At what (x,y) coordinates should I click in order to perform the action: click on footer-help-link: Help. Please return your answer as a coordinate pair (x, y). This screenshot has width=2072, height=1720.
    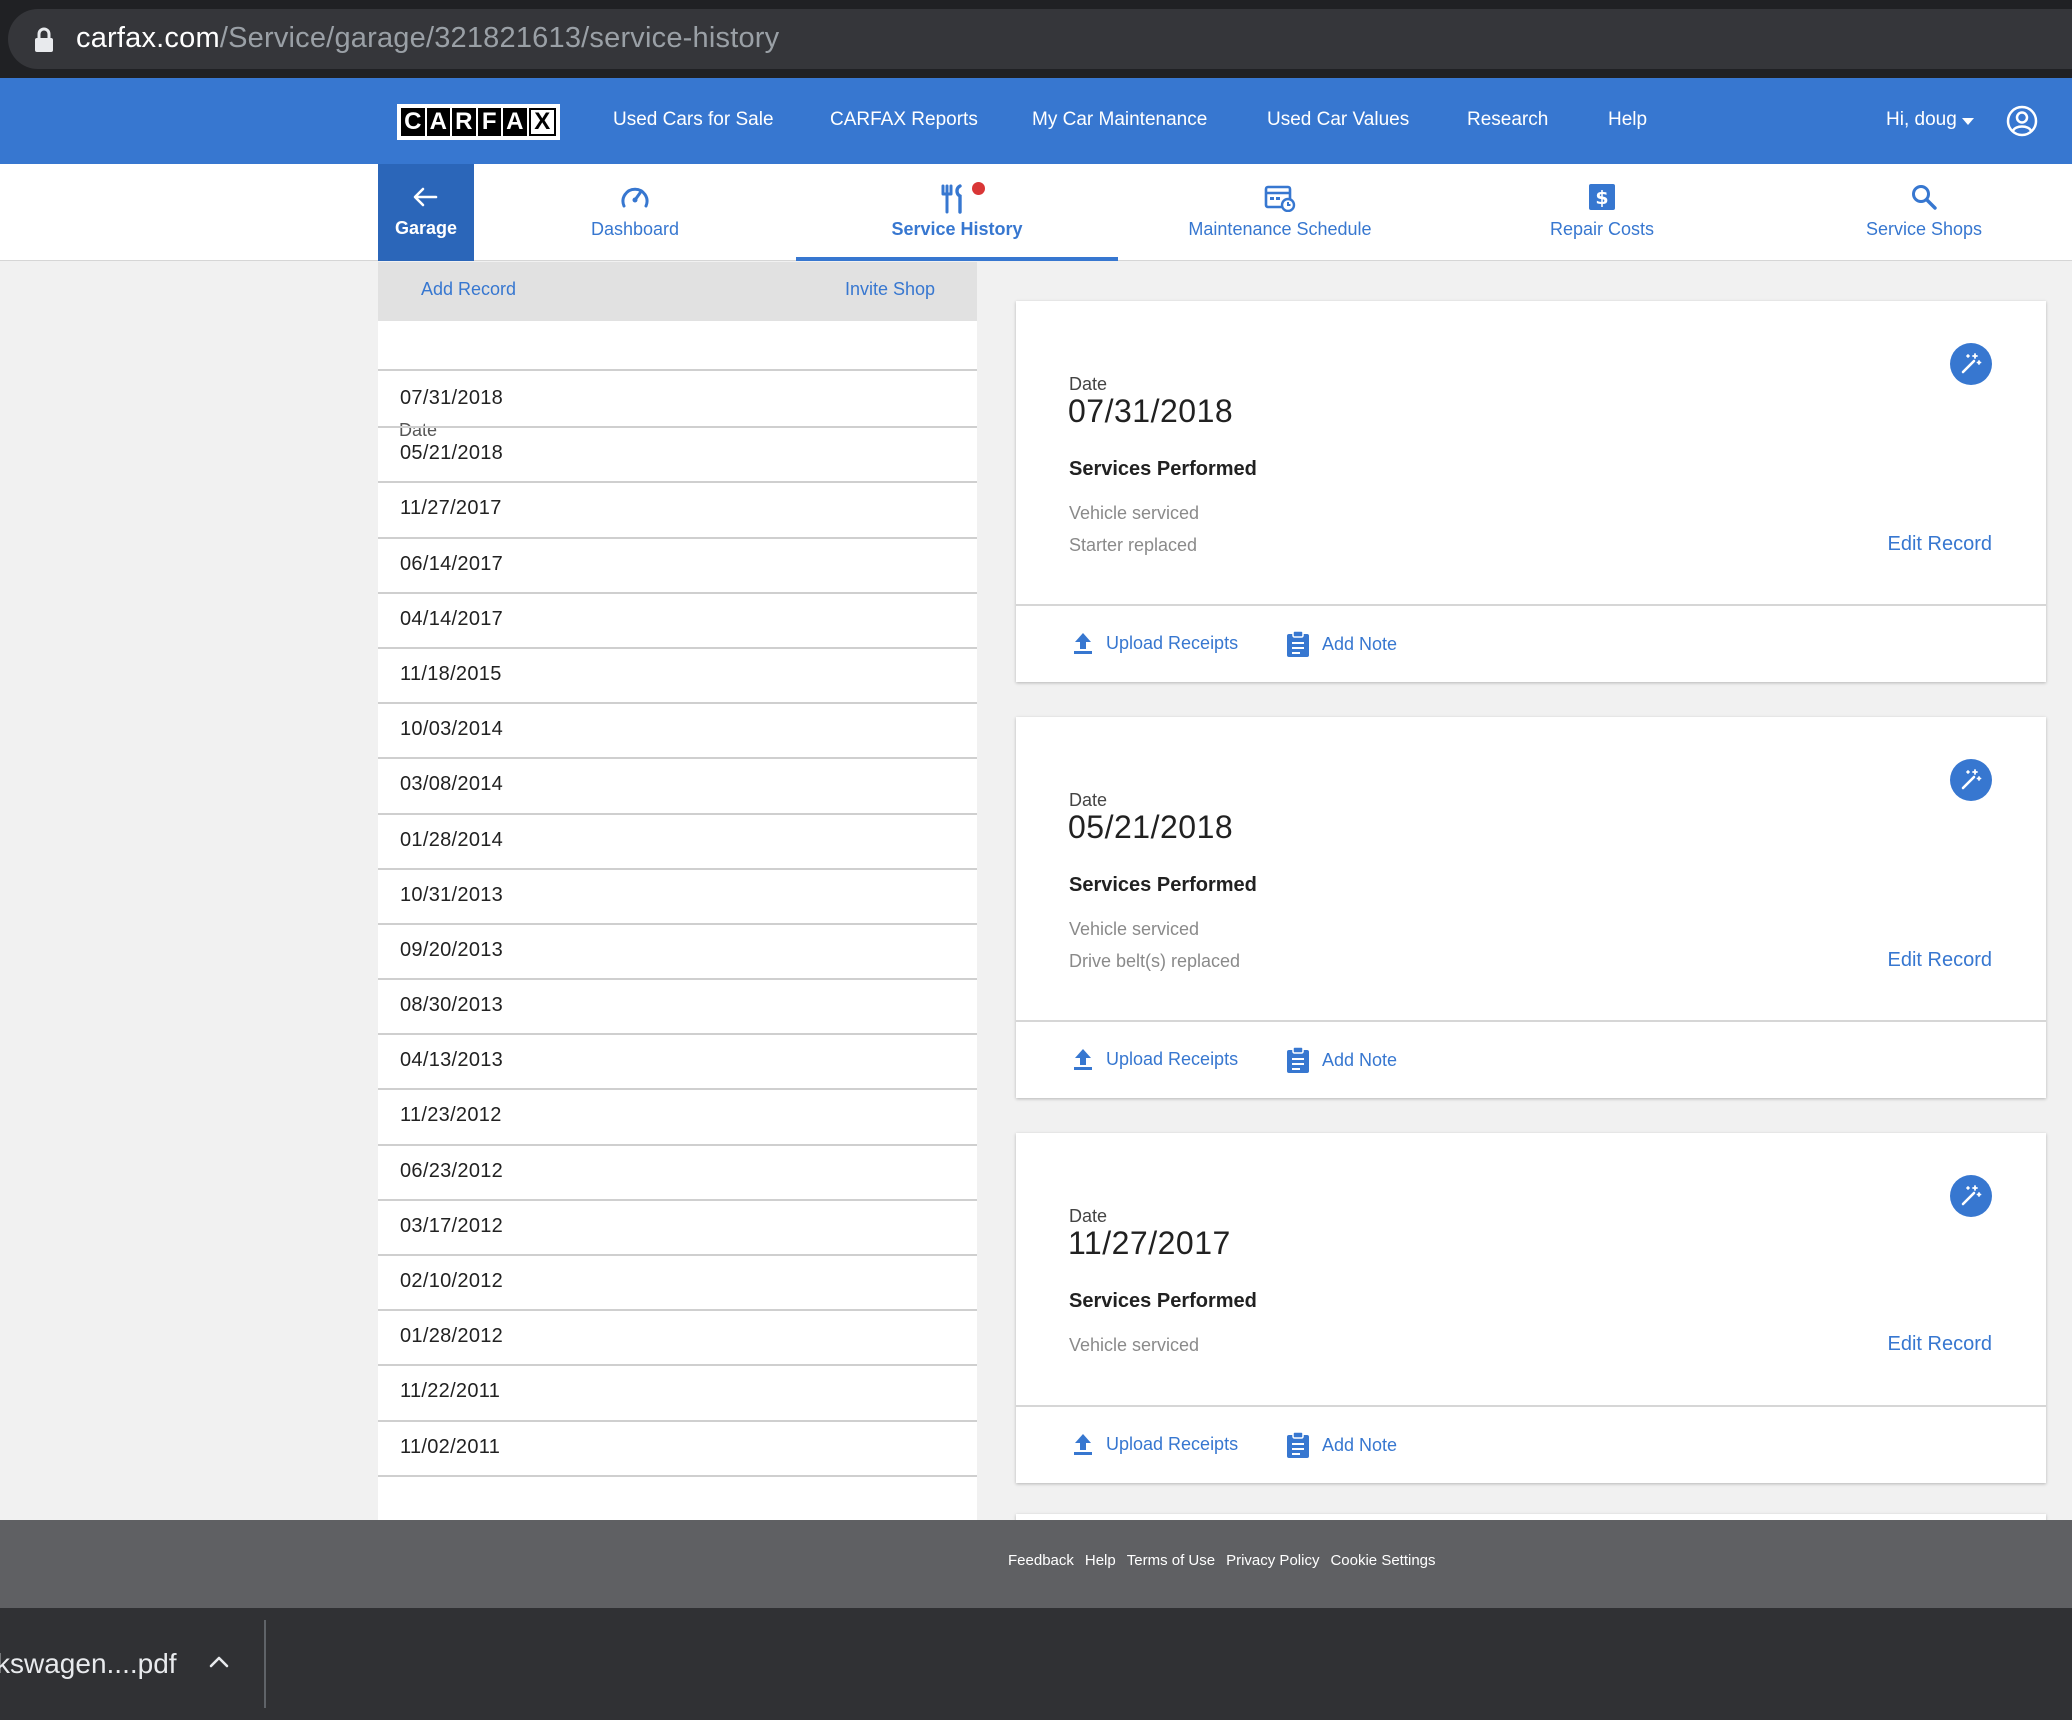
    Looking at the image, I should click on (1100, 1560).